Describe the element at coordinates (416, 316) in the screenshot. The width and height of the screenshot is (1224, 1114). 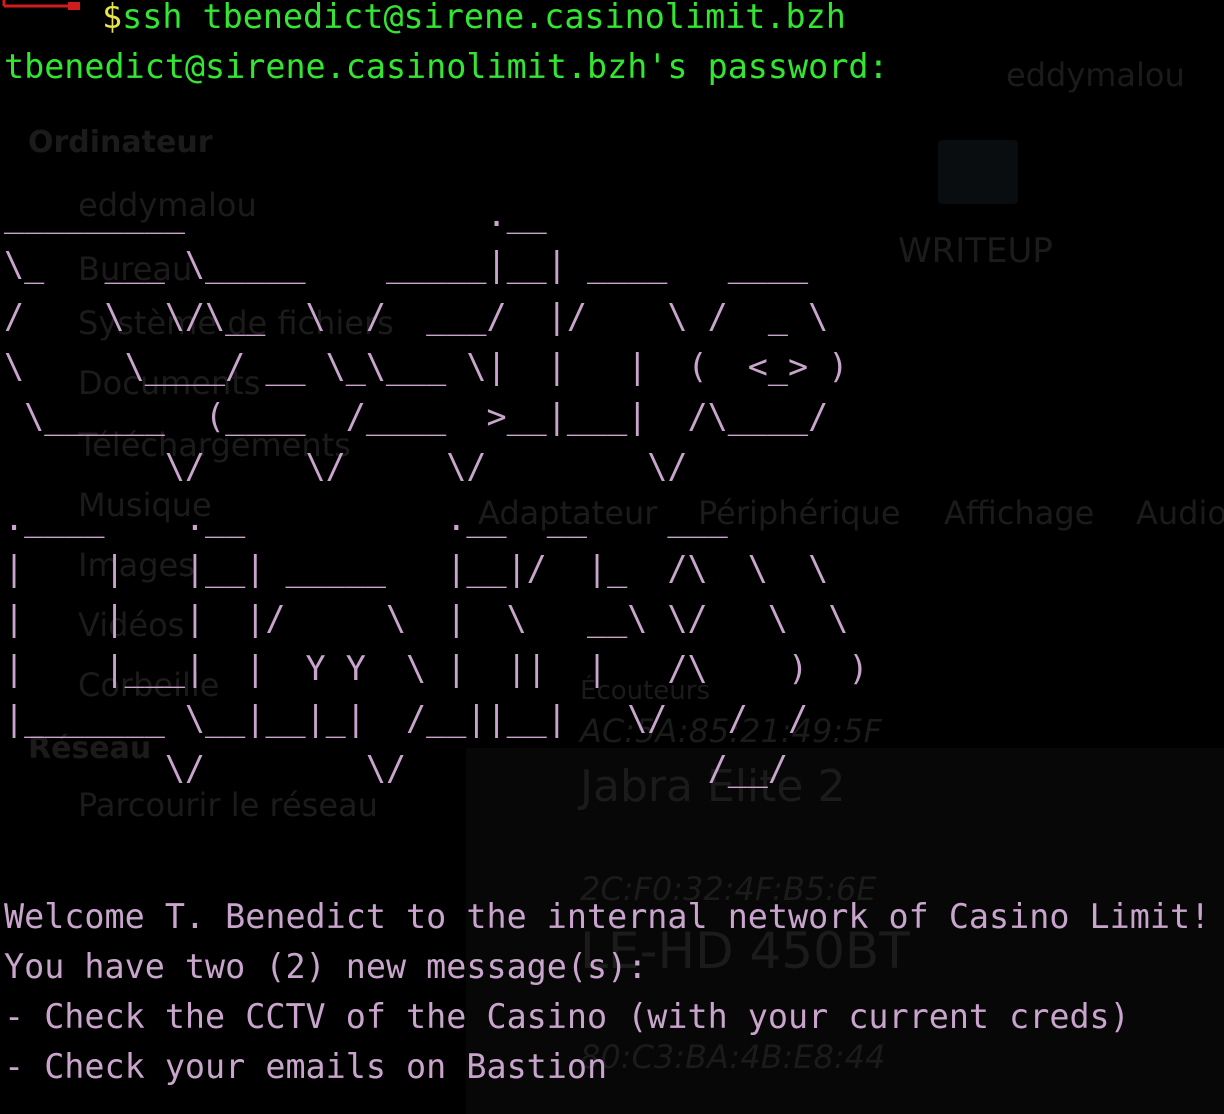
I see `ascii-banner-line: / \ \/\__ \ / ___/ |/ \ / _ \` at that location.